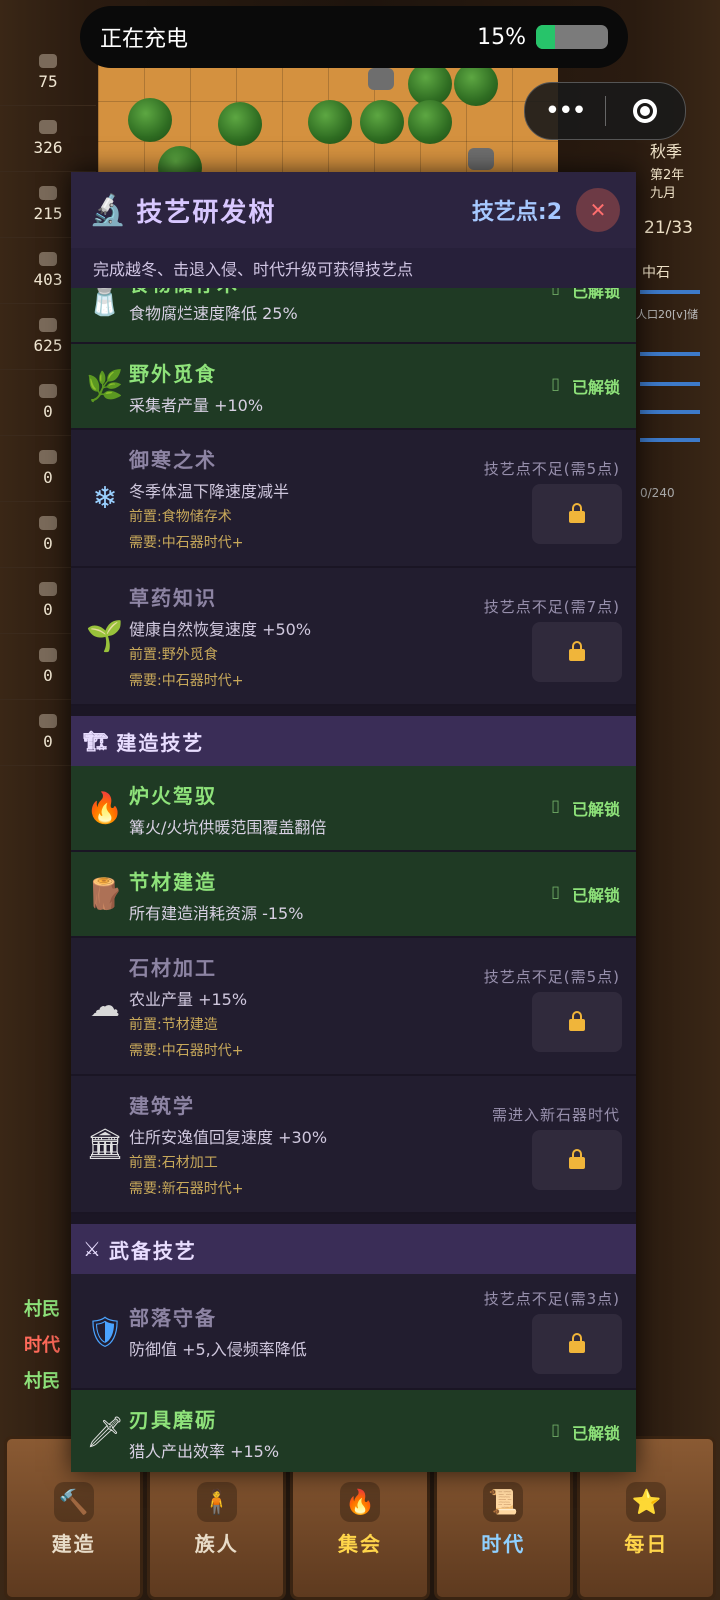  Describe the element at coordinates (216, 913) in the screenshot. I see `tech-desc: 所有建造消耗资源 -15%` at that location.